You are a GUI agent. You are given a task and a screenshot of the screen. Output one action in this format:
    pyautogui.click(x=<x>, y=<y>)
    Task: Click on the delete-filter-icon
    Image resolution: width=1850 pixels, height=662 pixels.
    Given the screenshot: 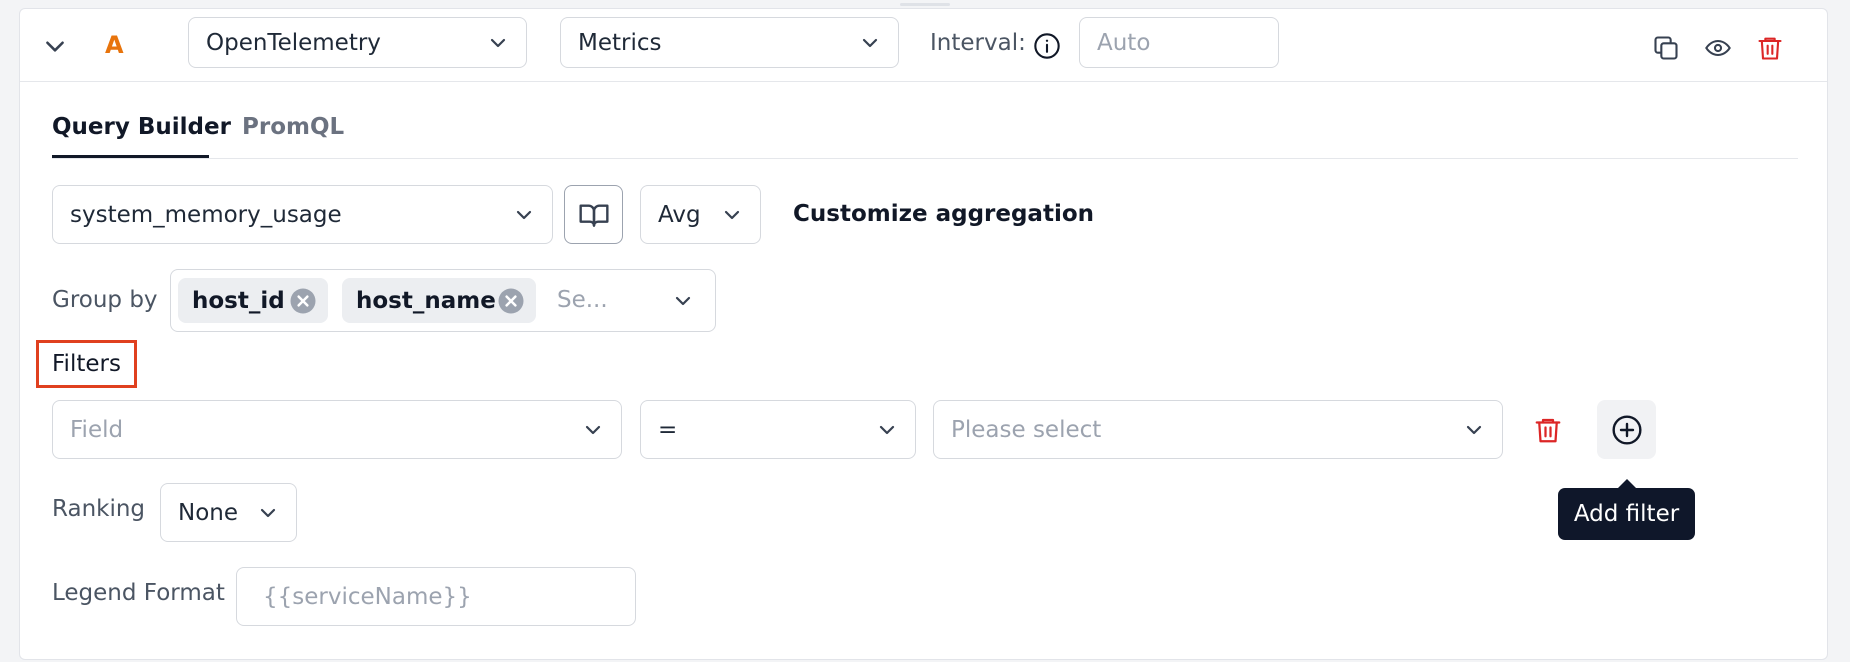 What is the action you would take?
    pyautogui.click(x=1548, y=430)
    